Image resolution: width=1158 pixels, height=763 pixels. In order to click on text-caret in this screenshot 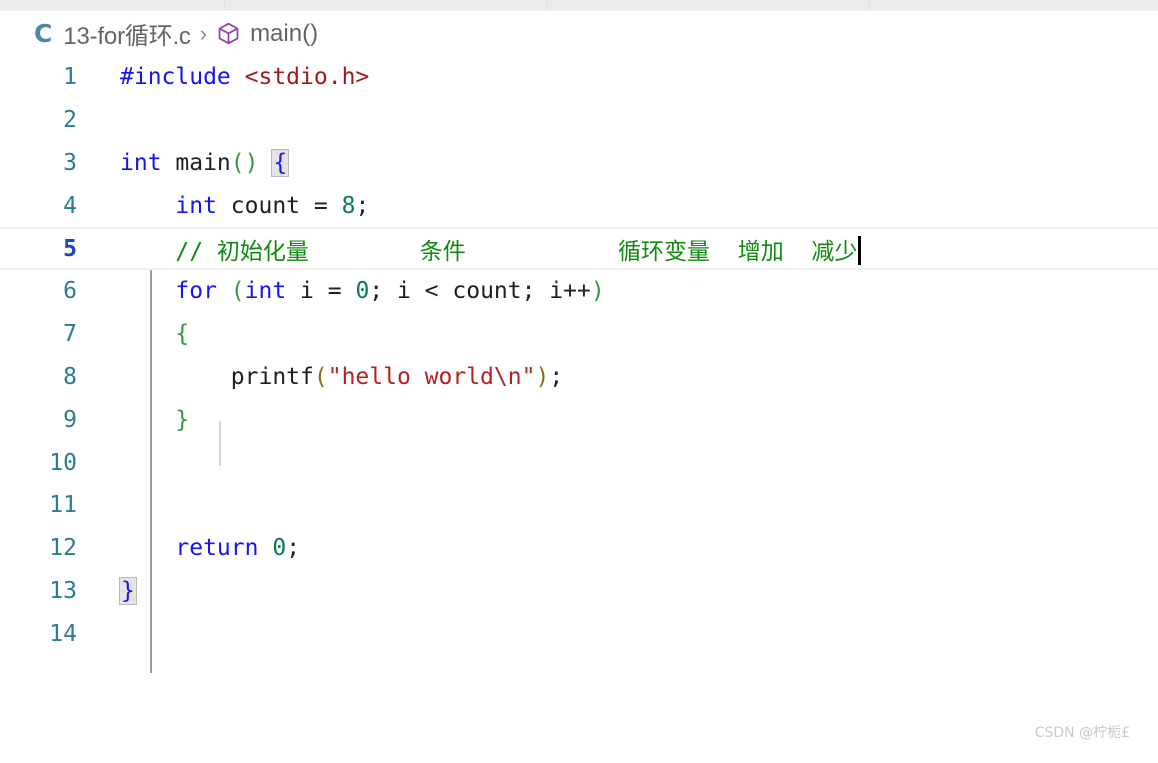, I will do `click(860, 250)`.